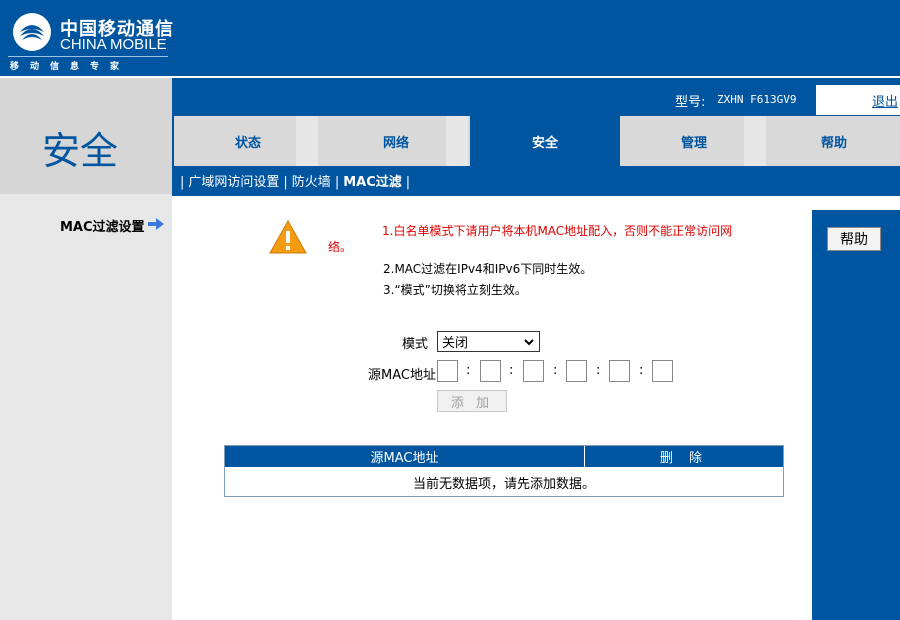 The width and height of the screenshot is (900, 620). I want to click on logo-english-text: CHINA MOBILE, so click(113, 44).